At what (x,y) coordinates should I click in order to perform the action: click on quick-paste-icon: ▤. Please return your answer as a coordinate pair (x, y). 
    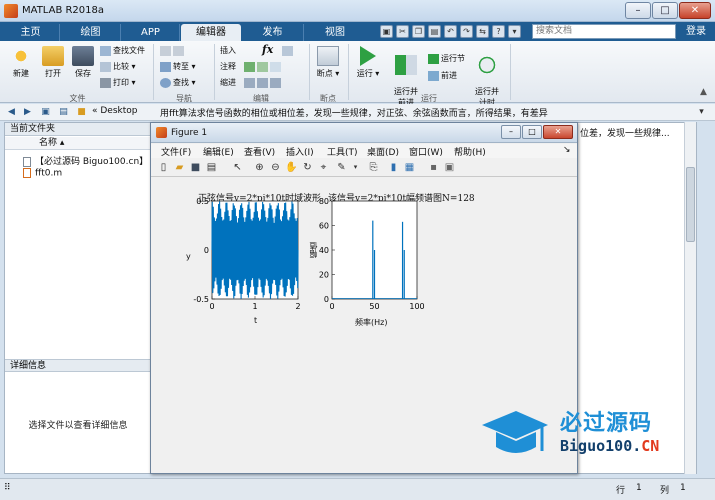
    Looking at the image, I should click on (434, 31).